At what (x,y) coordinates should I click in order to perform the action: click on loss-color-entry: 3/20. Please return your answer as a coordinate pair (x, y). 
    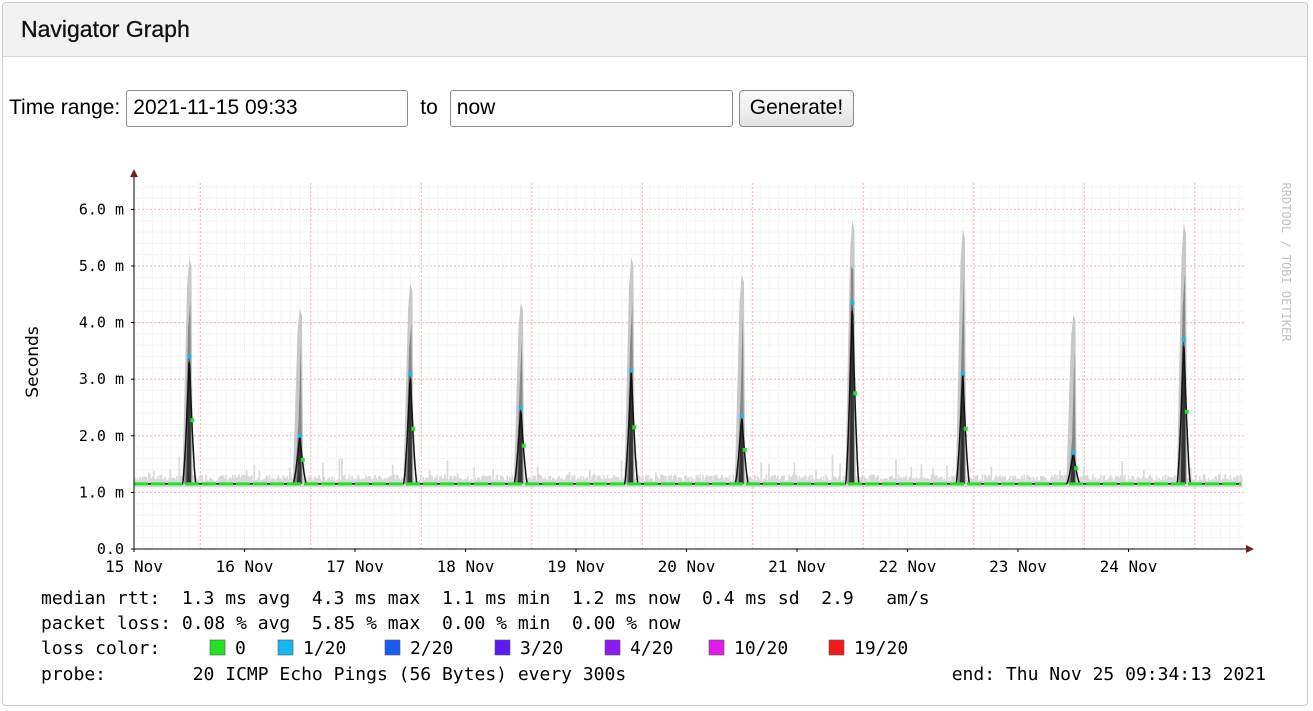
    Looking at the image, I should click on (541, 648).